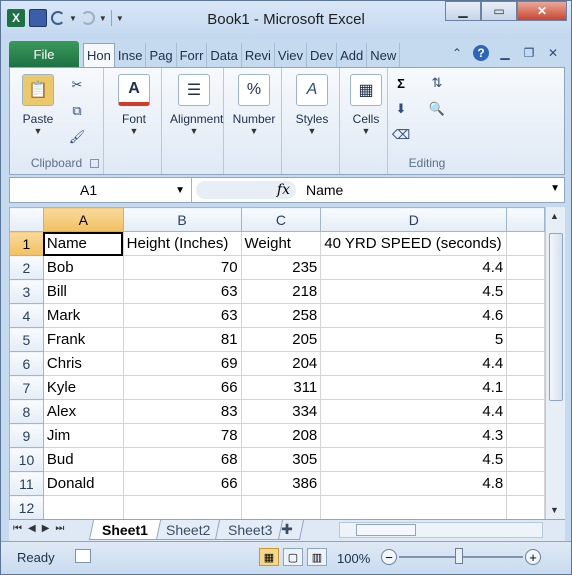 Image resolution: width=572 pixels, height=575 pixels. Describe the element at coordinates (293, 557) in the screenshot. I see `page-layout-view-icon: ▢` at that location.